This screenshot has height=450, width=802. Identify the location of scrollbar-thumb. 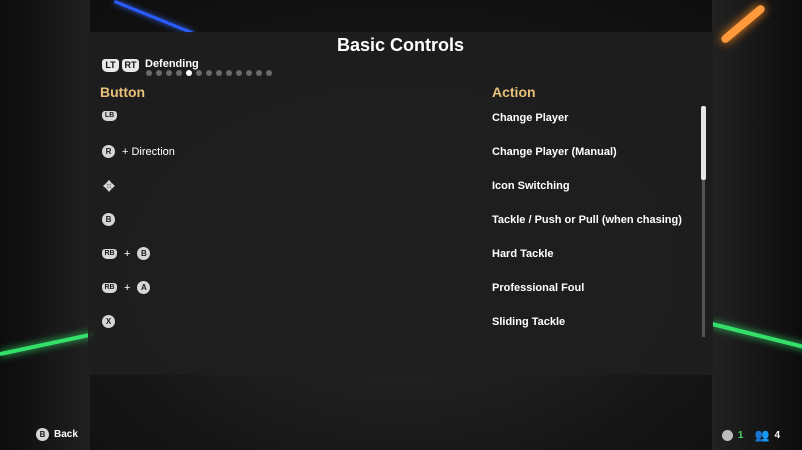
(703, 143).